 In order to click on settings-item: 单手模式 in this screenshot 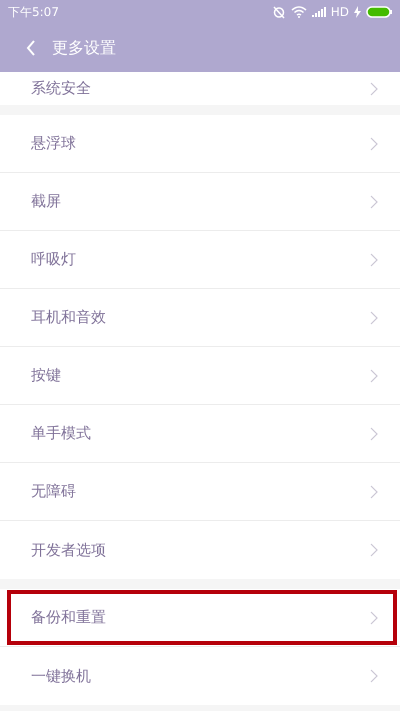, I will do `click(200, 434)`.